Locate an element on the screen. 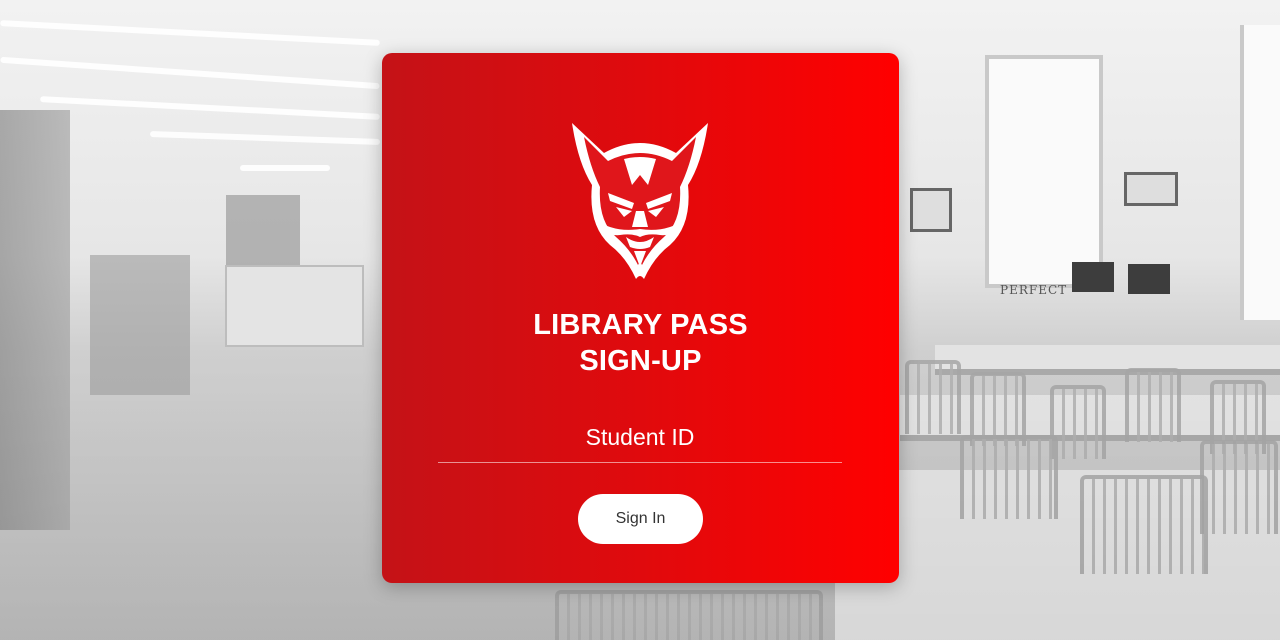  student-id-field is located at coordinates (640, 440).